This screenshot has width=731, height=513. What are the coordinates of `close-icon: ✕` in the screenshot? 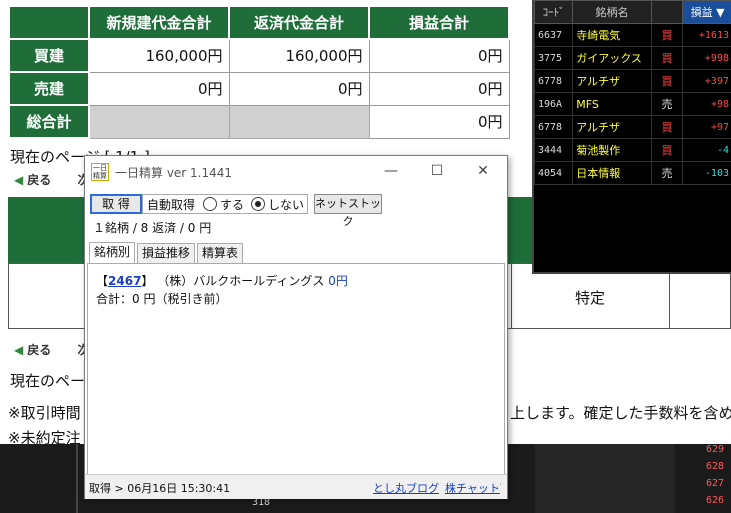 It's located at (483, 171).